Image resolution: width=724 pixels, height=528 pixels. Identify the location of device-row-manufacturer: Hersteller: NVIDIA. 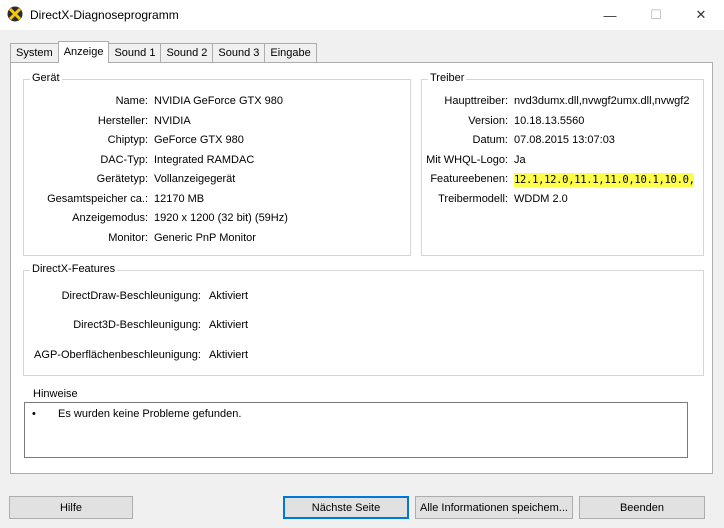
(107, 121).